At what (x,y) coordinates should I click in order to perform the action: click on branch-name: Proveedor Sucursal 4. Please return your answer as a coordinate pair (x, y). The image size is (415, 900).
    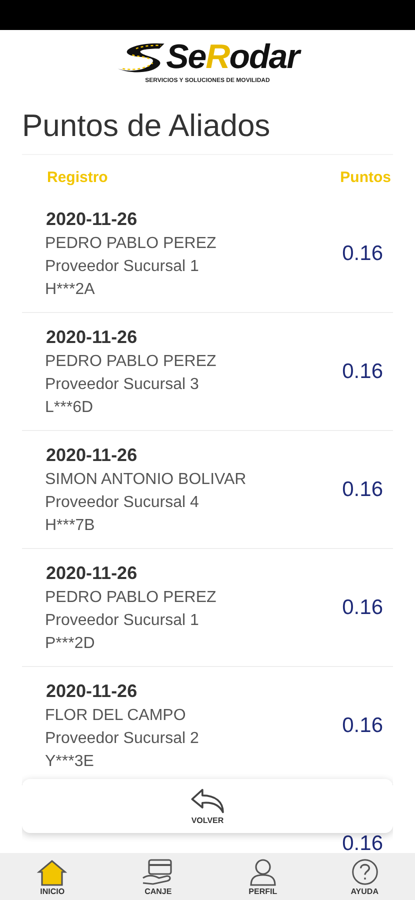
    Looking at the image, I should click on (122, 503).